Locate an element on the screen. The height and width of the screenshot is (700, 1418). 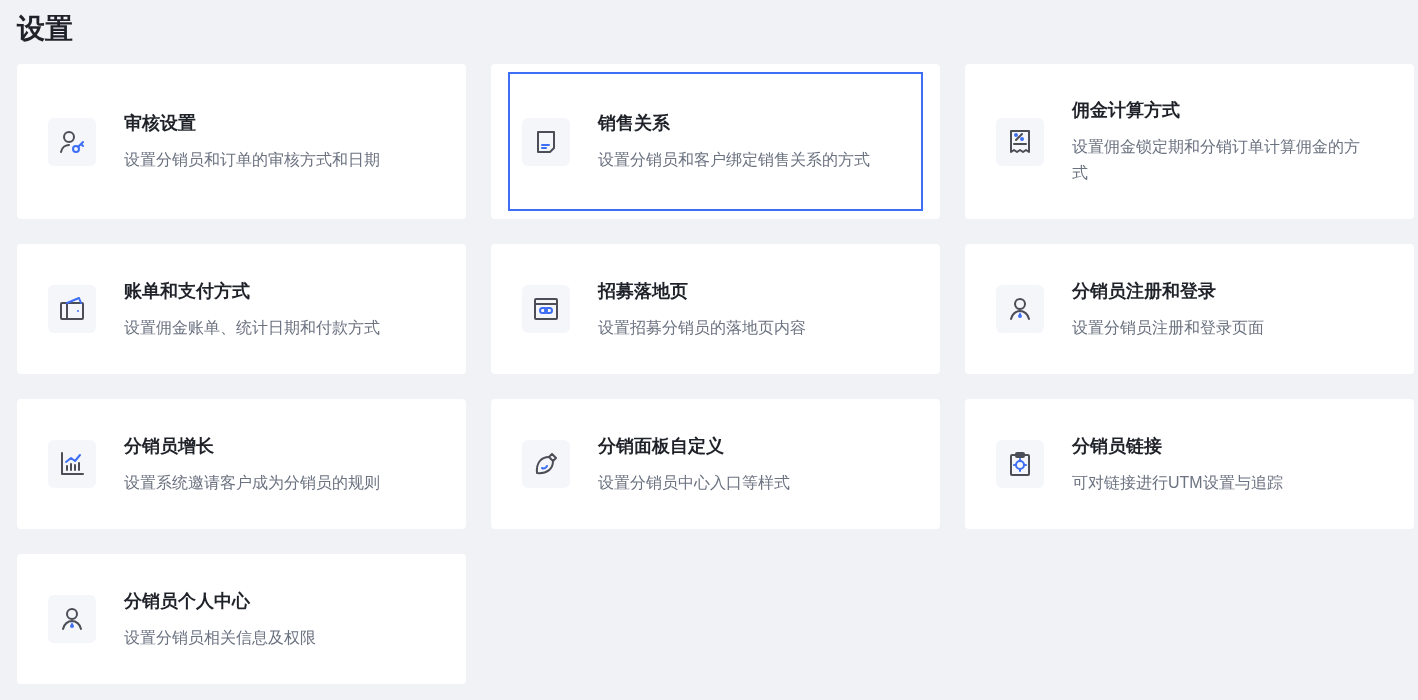
card-title: 分销面板自定义 is located at coordinates (661, 446).